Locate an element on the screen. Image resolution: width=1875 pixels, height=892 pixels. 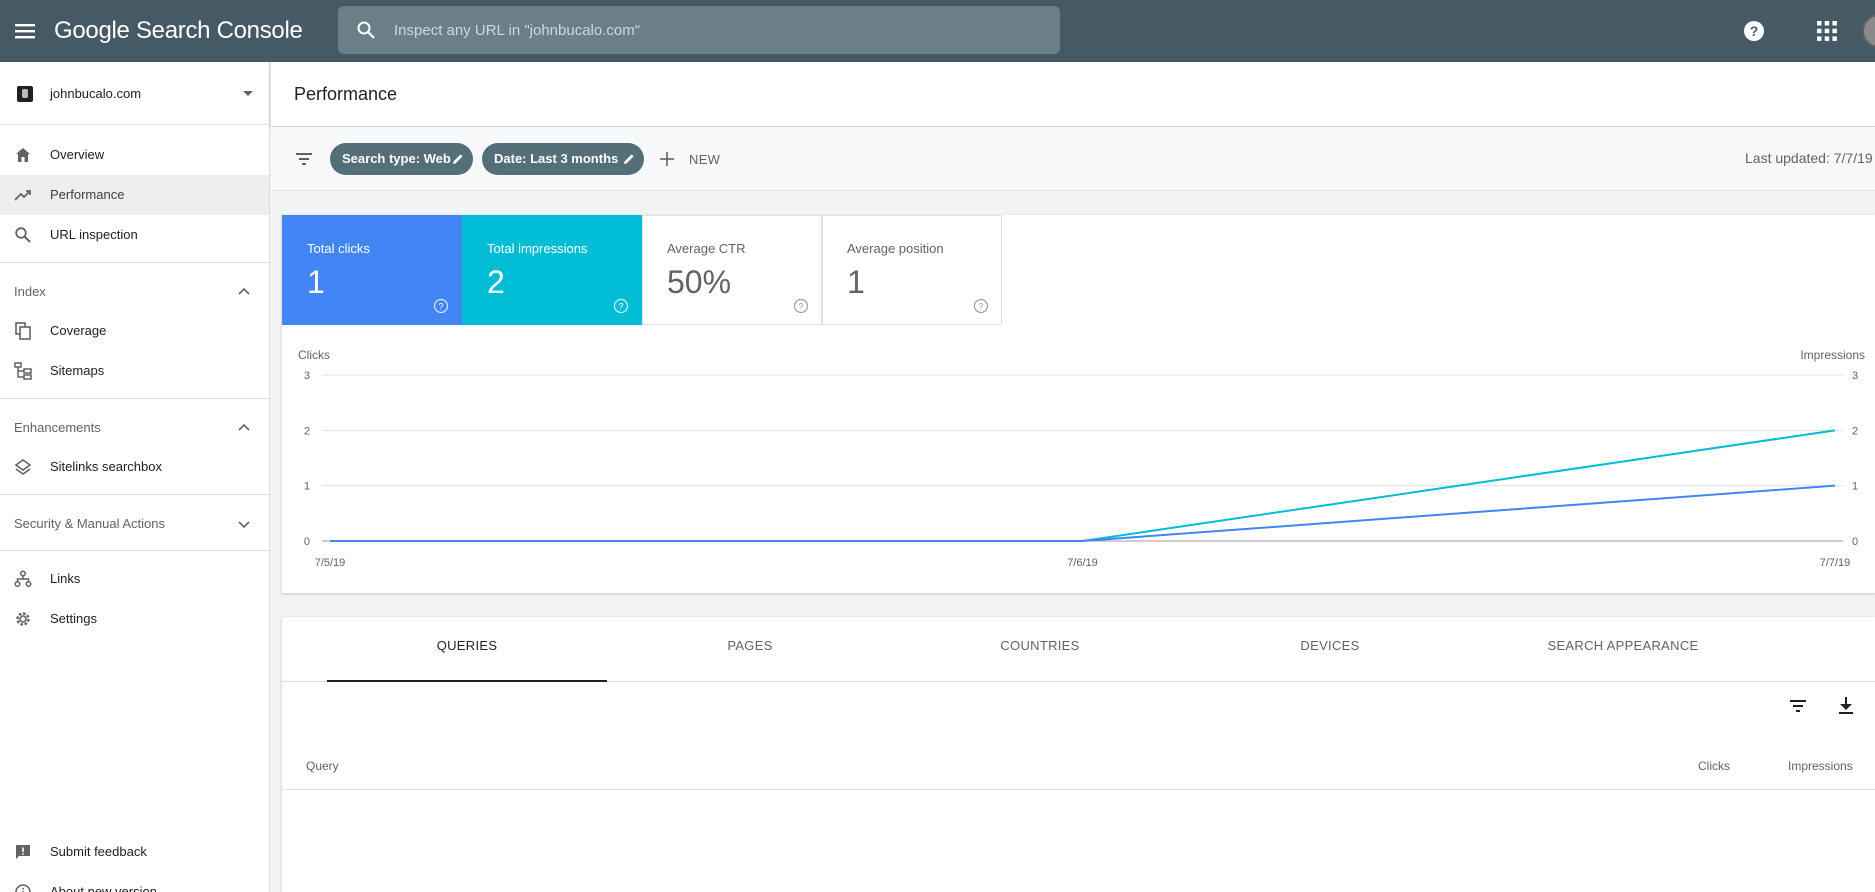
table-filter-icon is located at coordinates (1798, 706).